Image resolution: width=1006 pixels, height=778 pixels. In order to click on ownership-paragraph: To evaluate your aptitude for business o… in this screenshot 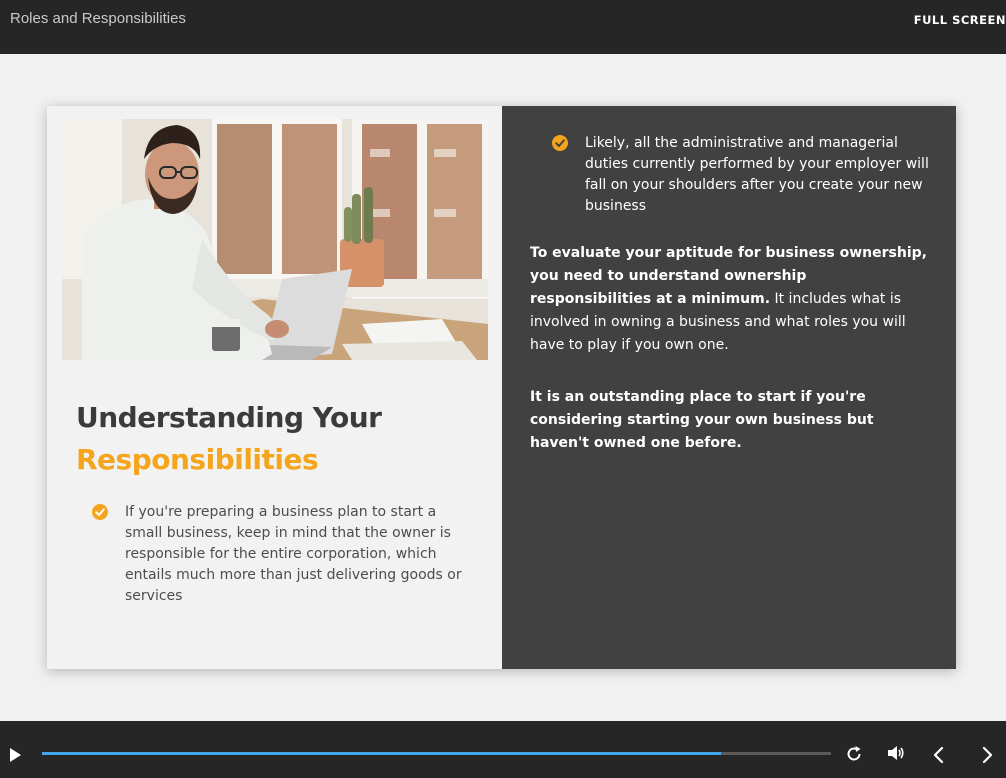, I will do `click(730, 299)`.